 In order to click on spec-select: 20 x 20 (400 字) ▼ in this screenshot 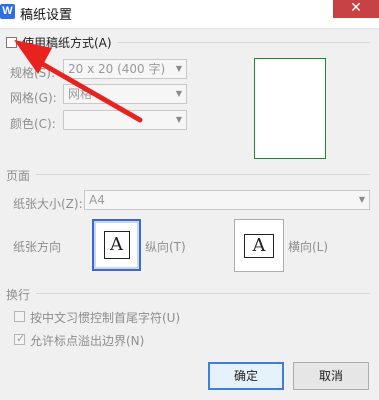, I will do `click(125, 69)`.